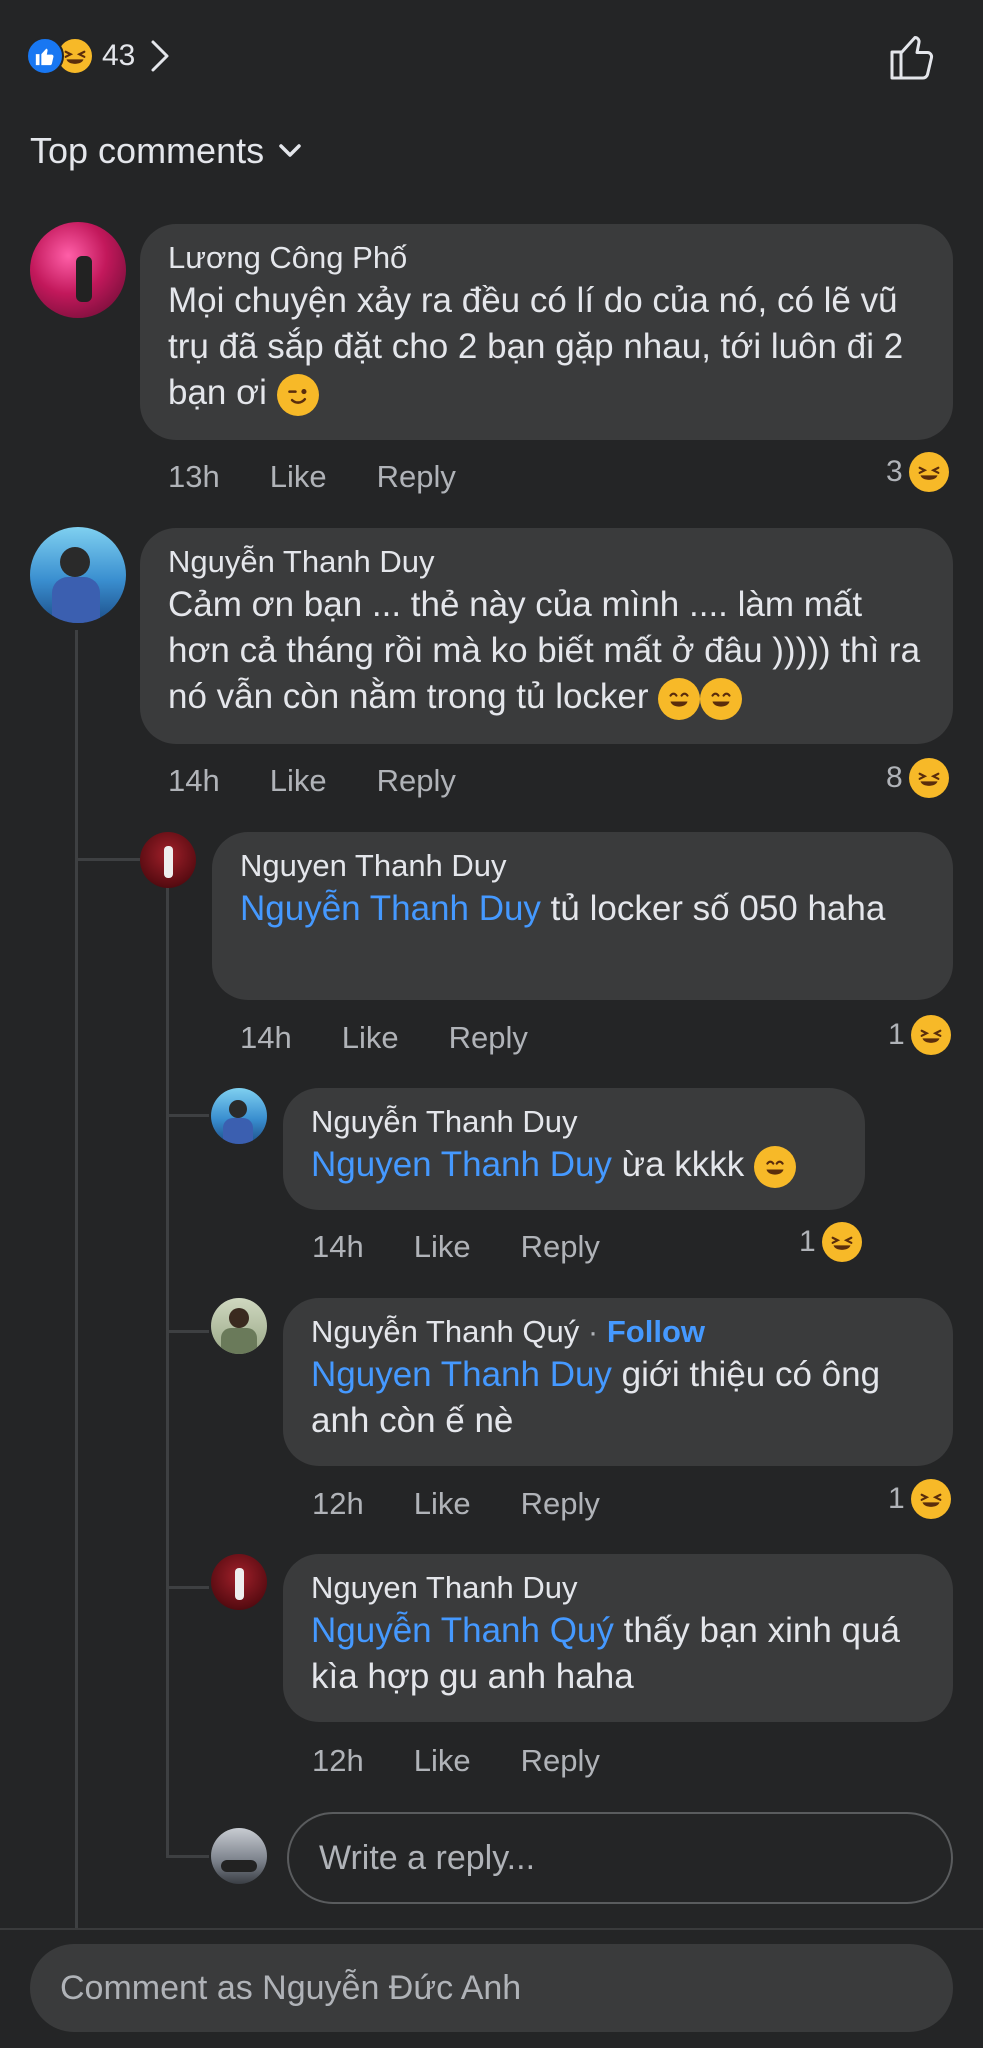 The height and width of the screenshot is (2048, 983). I want to click on chevron-right-icon, so click(160, 56).